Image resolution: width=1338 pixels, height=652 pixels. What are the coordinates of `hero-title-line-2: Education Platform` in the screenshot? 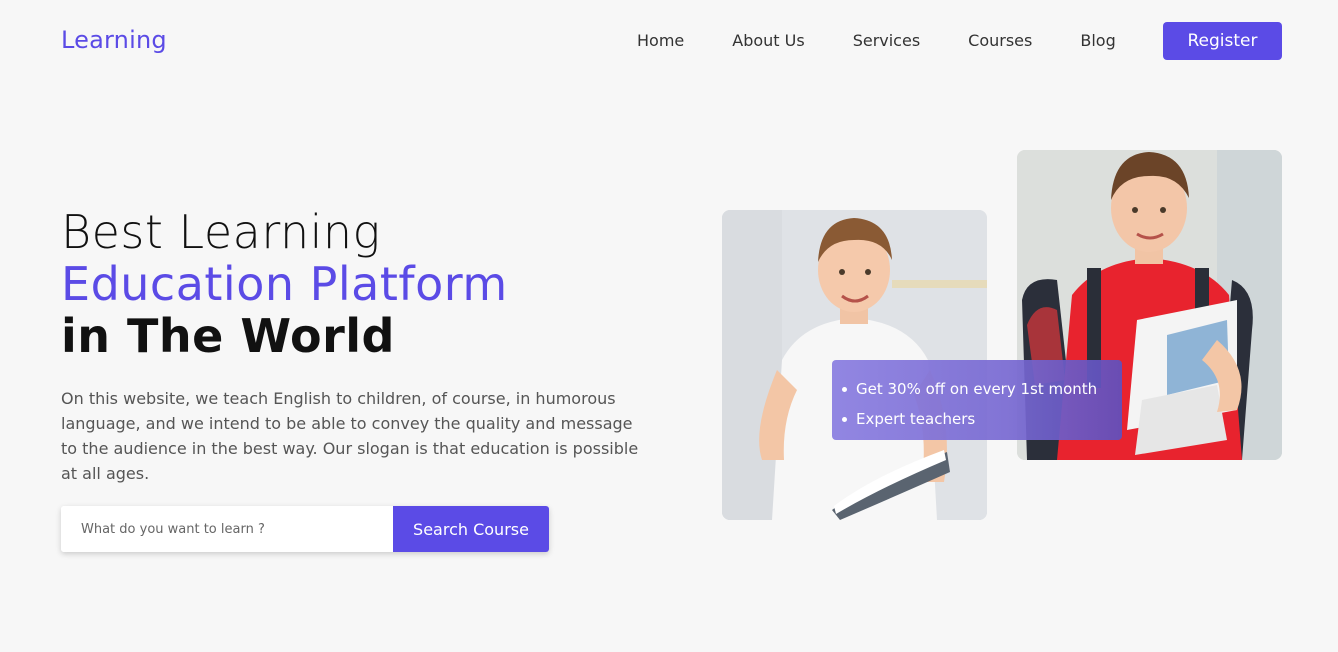 It's located at (284, 284).